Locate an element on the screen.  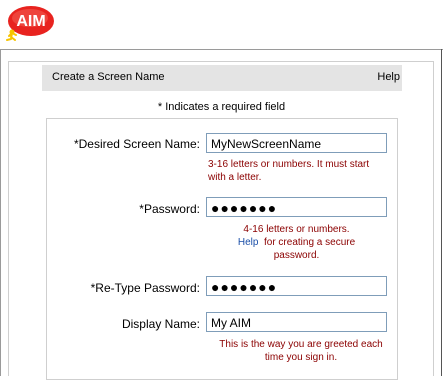
display-name-hint-line1: This is the way you are greeted each is located at coordinates (301, 344).